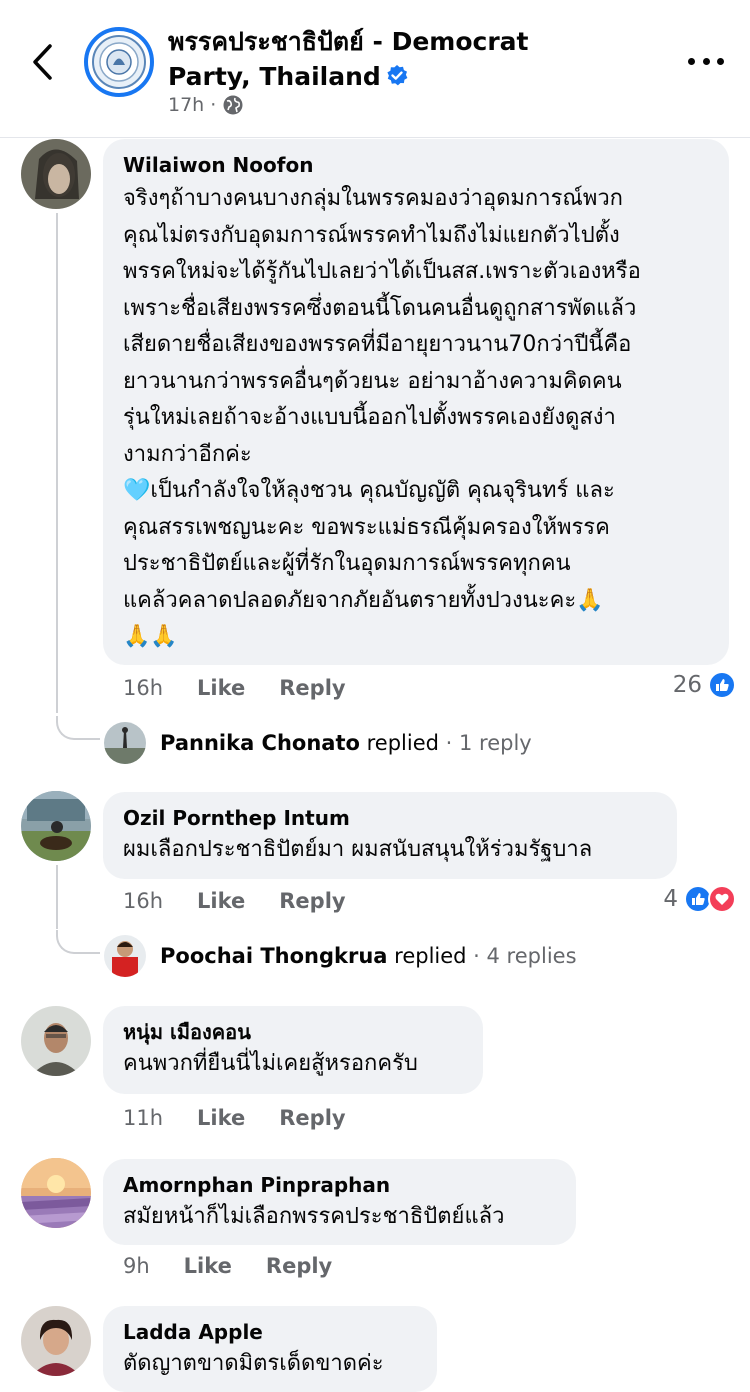  Describe the element at coordinates (314, 1216) in the screenshot. I see `comment-text: สมัยหน้าก็ไม่เลือกพรรคประชาธิปัตย์แล้ว` at that location.